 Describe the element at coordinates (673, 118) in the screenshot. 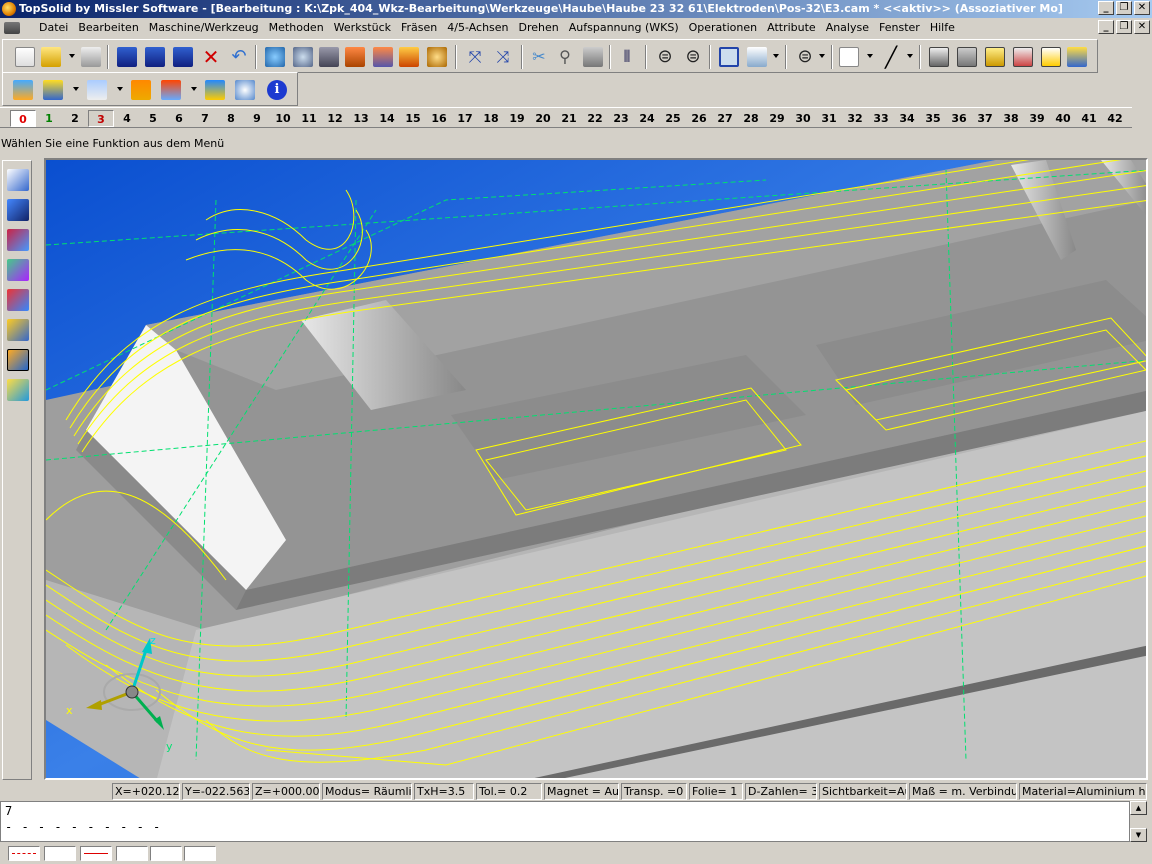

I see `layer-cell-25: 25` at that location.